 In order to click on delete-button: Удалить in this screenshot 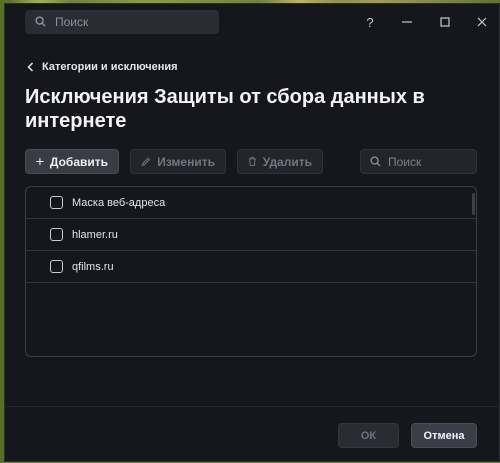, I will do `click(280, 161)`.